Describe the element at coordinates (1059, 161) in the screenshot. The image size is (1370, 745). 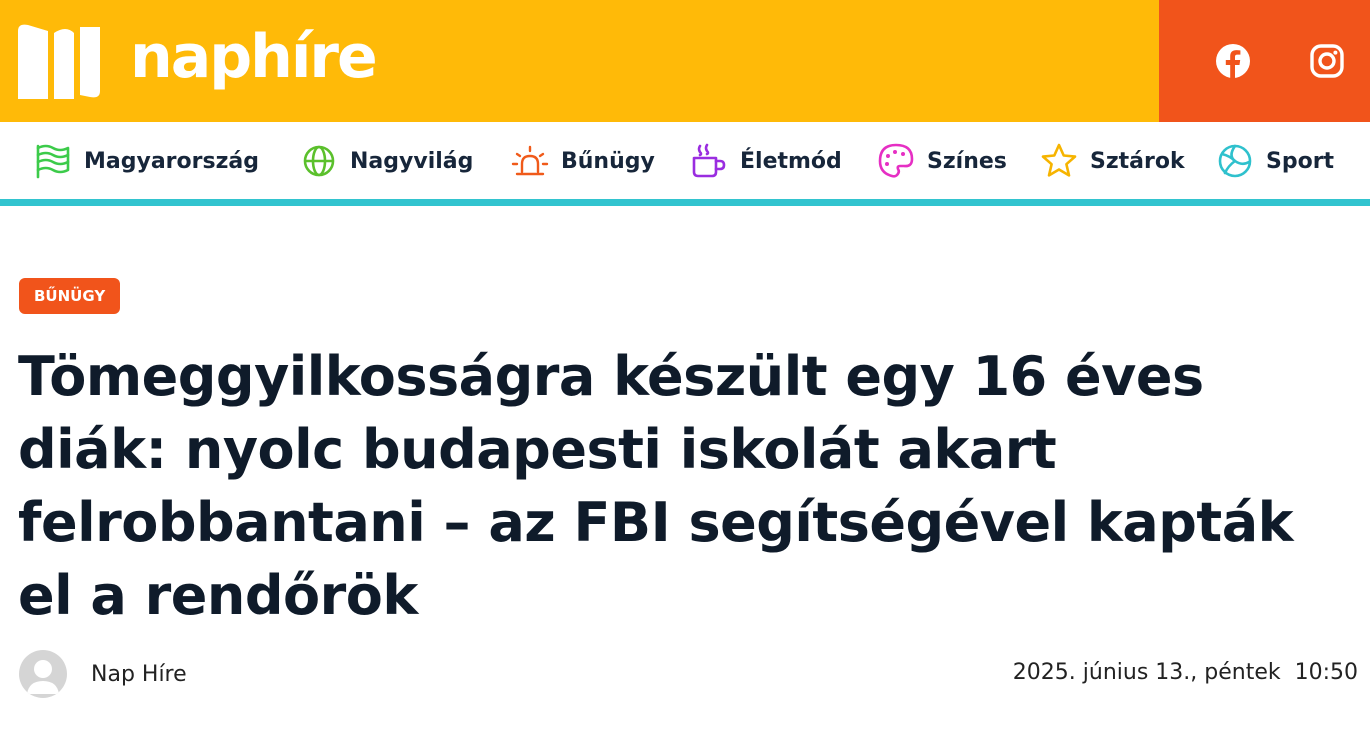
I see `star-icon` at that location.